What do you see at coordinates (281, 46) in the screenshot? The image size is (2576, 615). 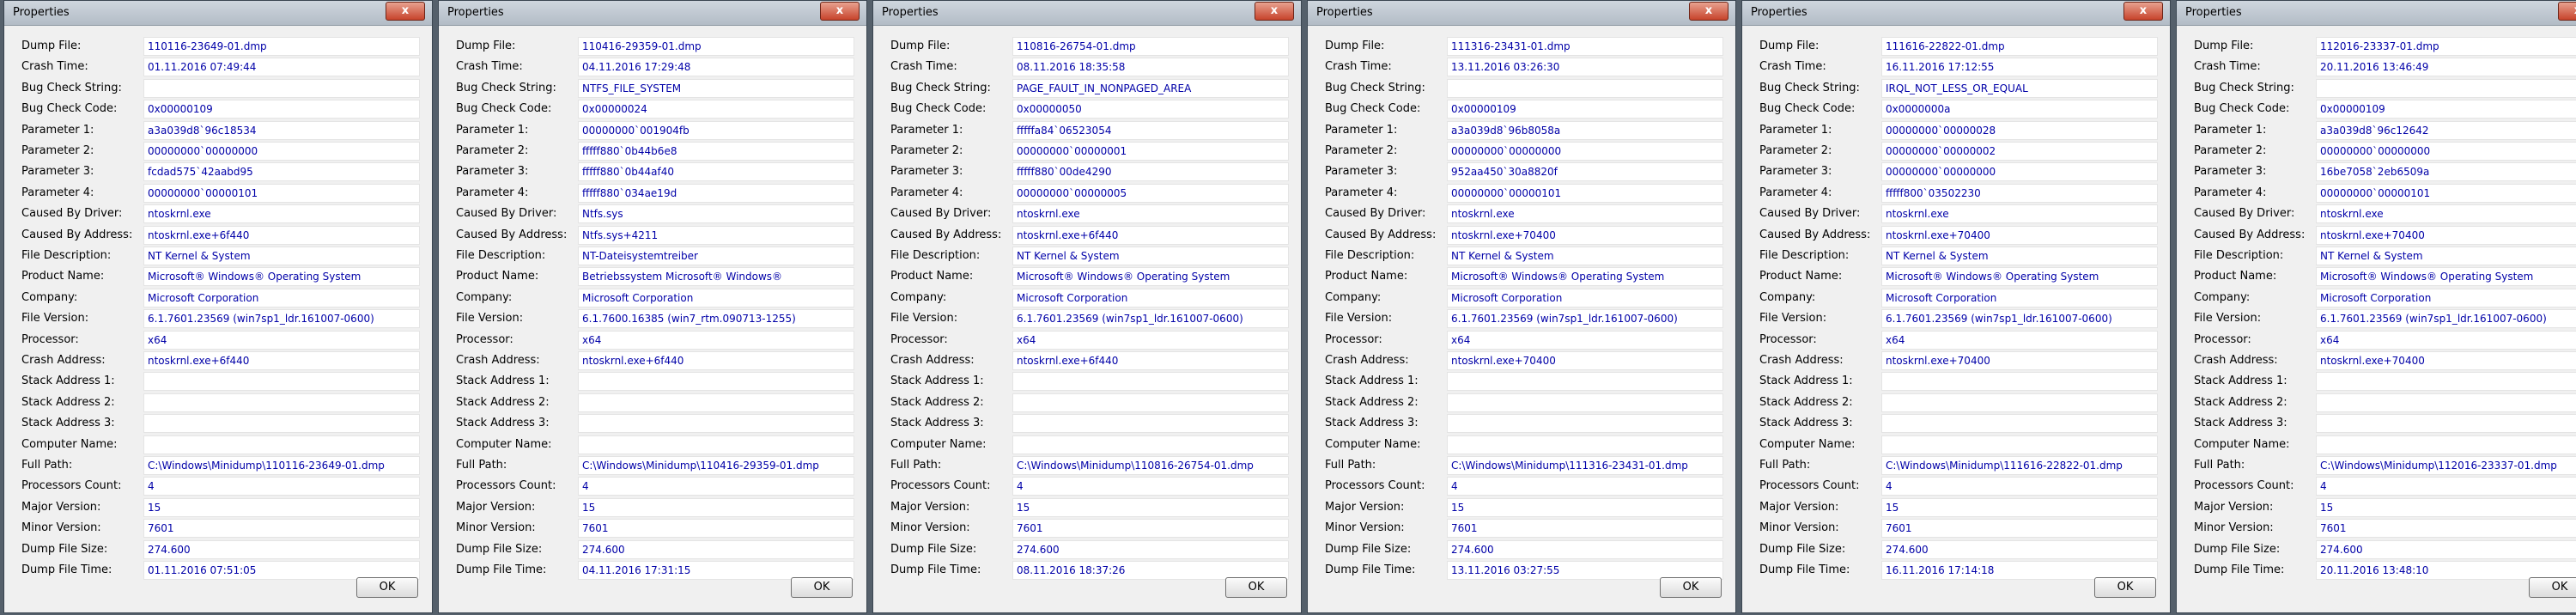 I see `dump-file-field: 110116-23649-01.dmp` at bounding box center [281, 46].